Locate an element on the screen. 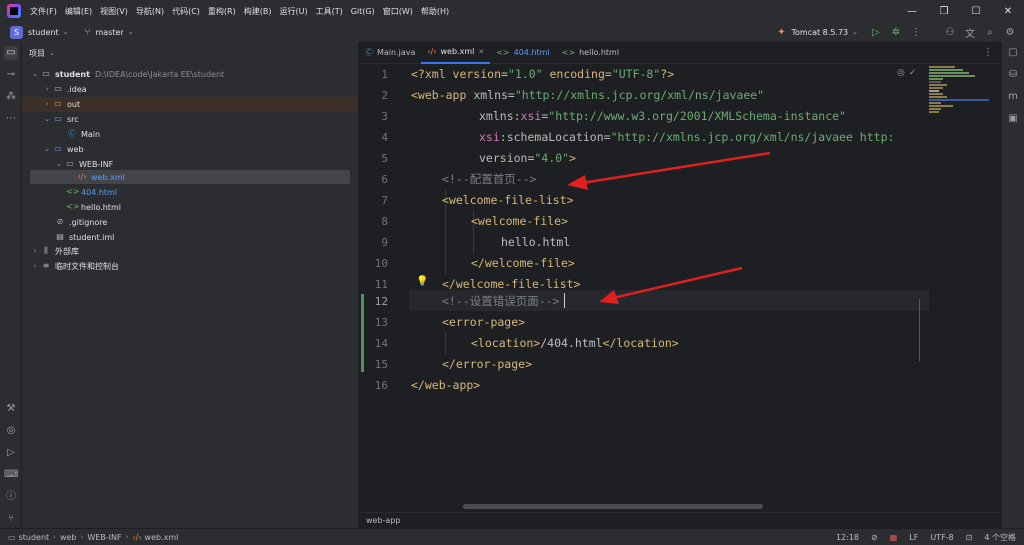 Image resolution: width=1024 pixels, height=545 pixels. menu-help: 帮助(H) is located at coordinates (435, 11).